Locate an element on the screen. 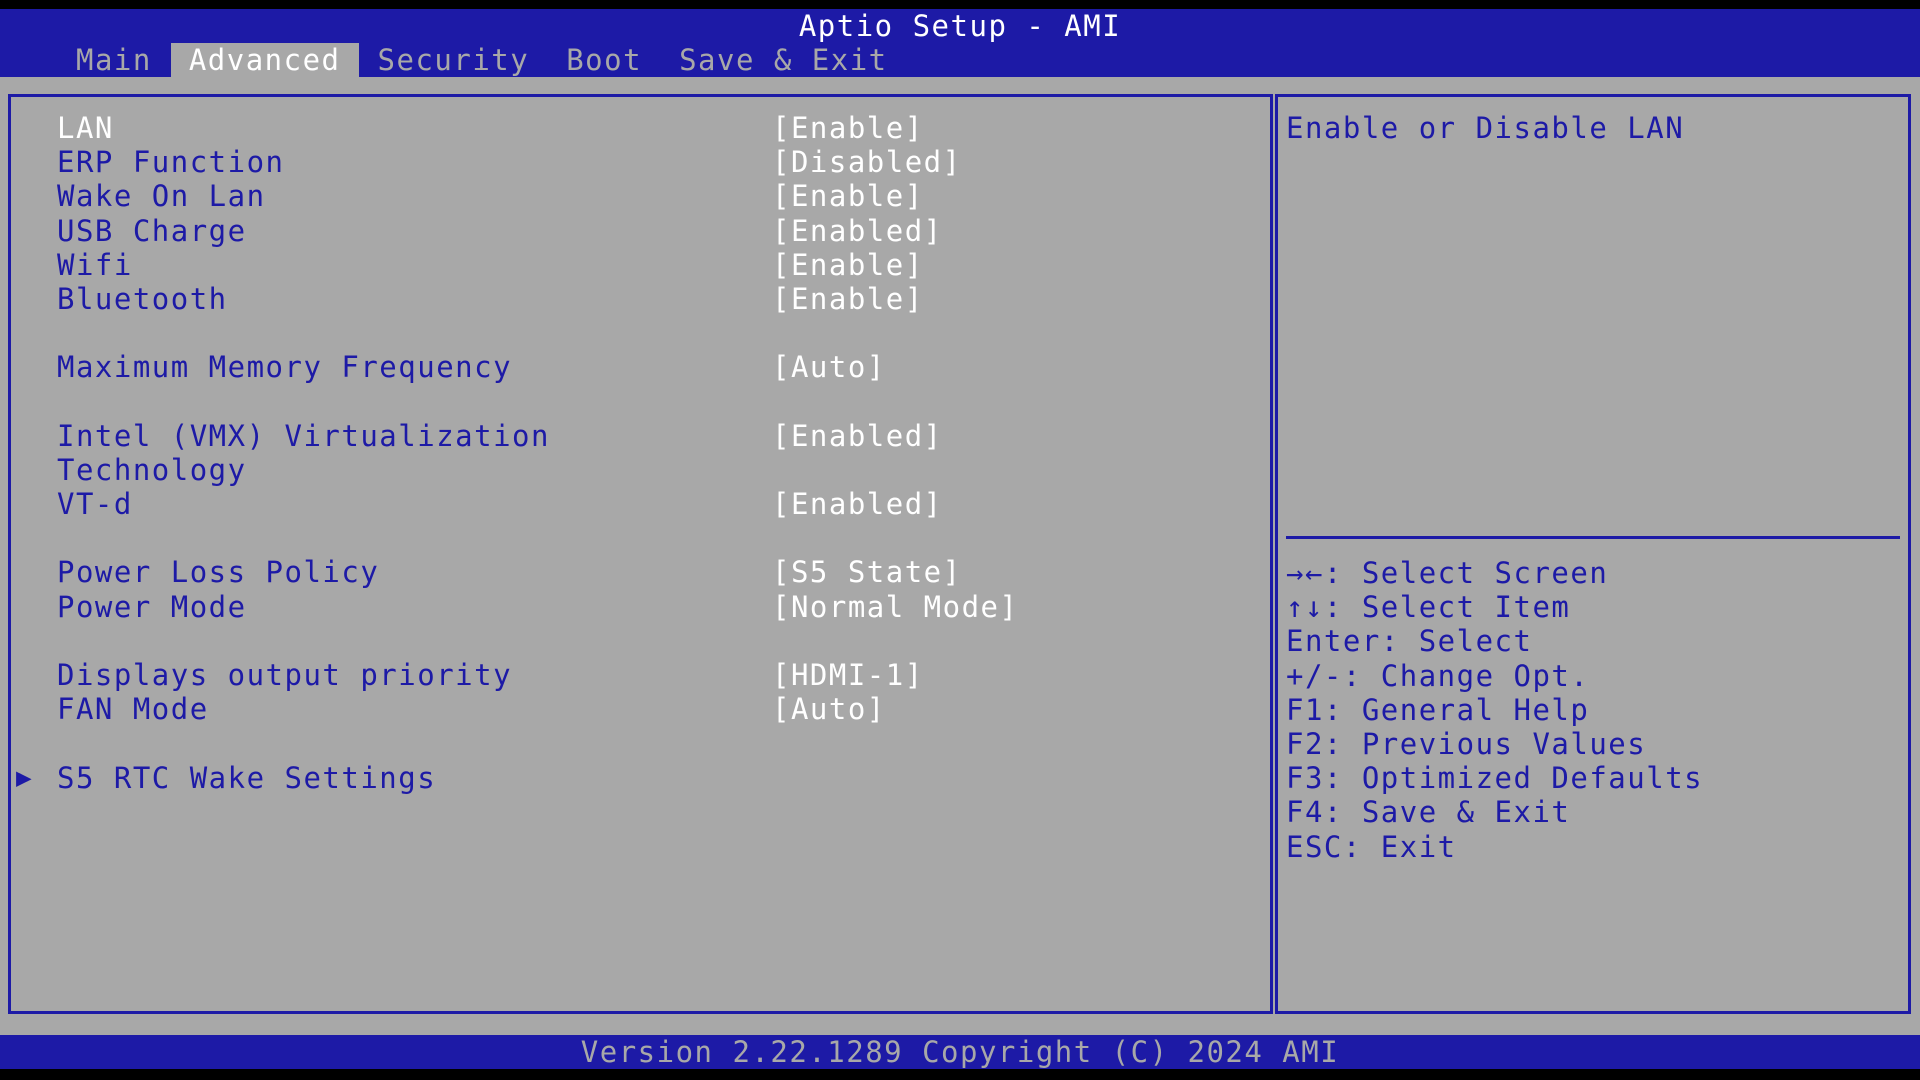  setting-value-vmx-virtualization: [Enabled] is located at coordinates (857, 436).